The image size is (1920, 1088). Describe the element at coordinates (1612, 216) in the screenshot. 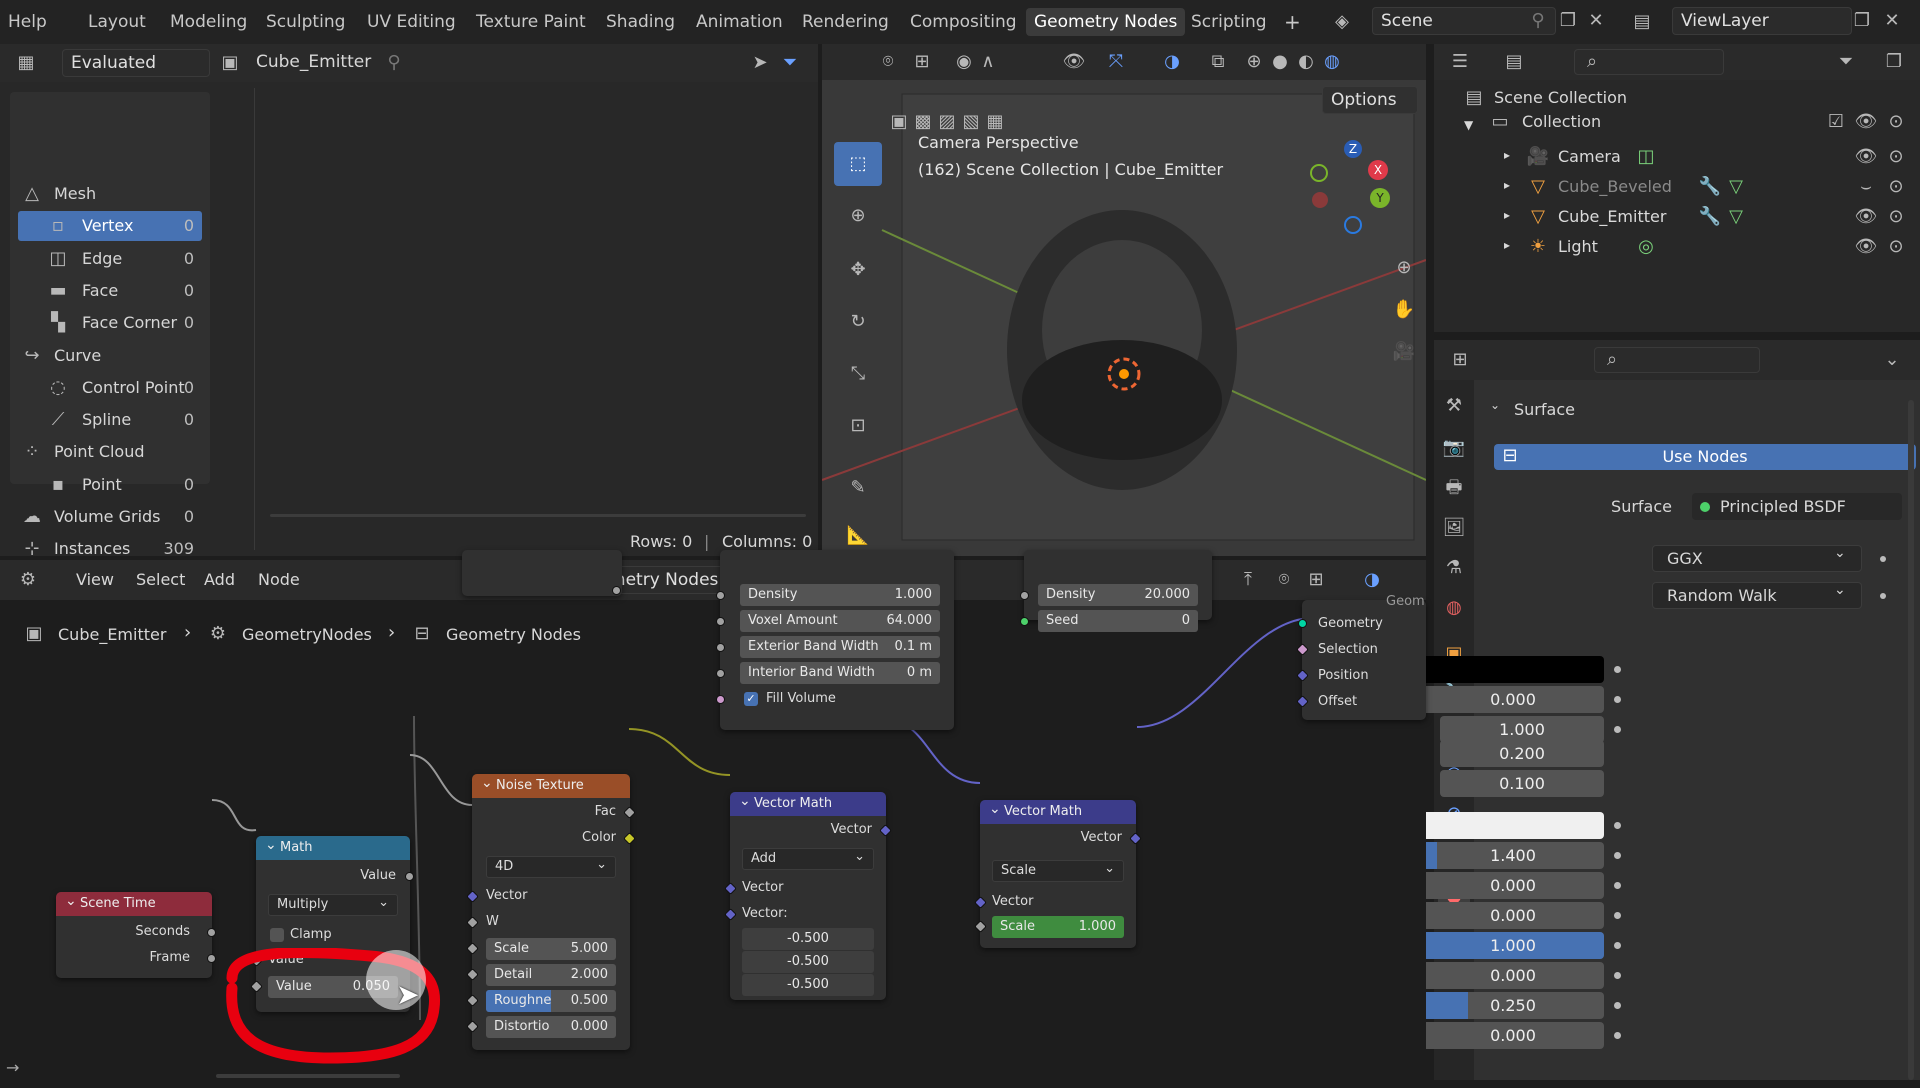

I see `object-name: Cube_Emitter` at that location.